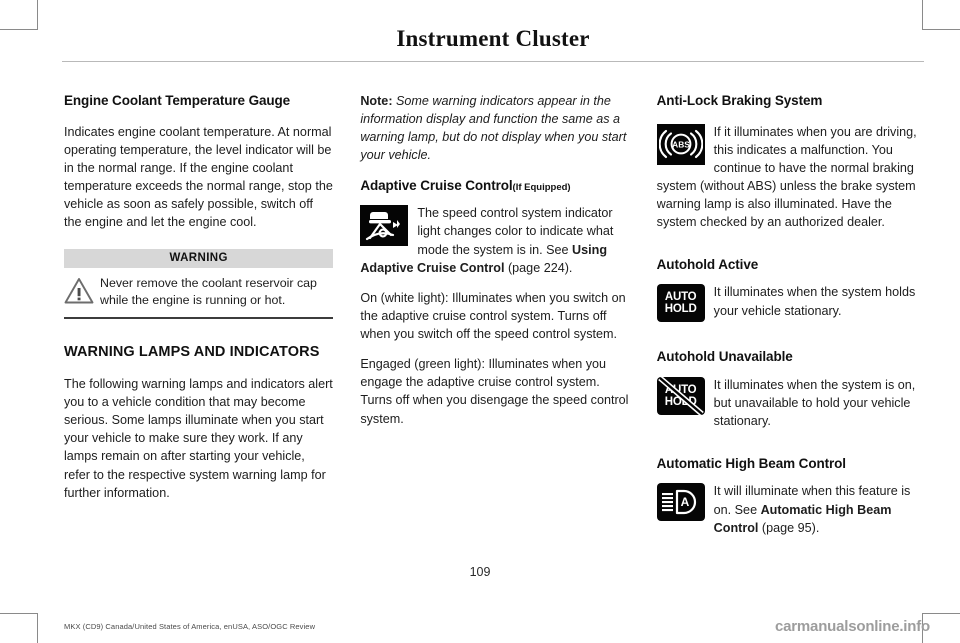 This screenshot has width=960, height=643. I want to click on autohold-unavailable-line-1: AUTO, so click(680, 389).